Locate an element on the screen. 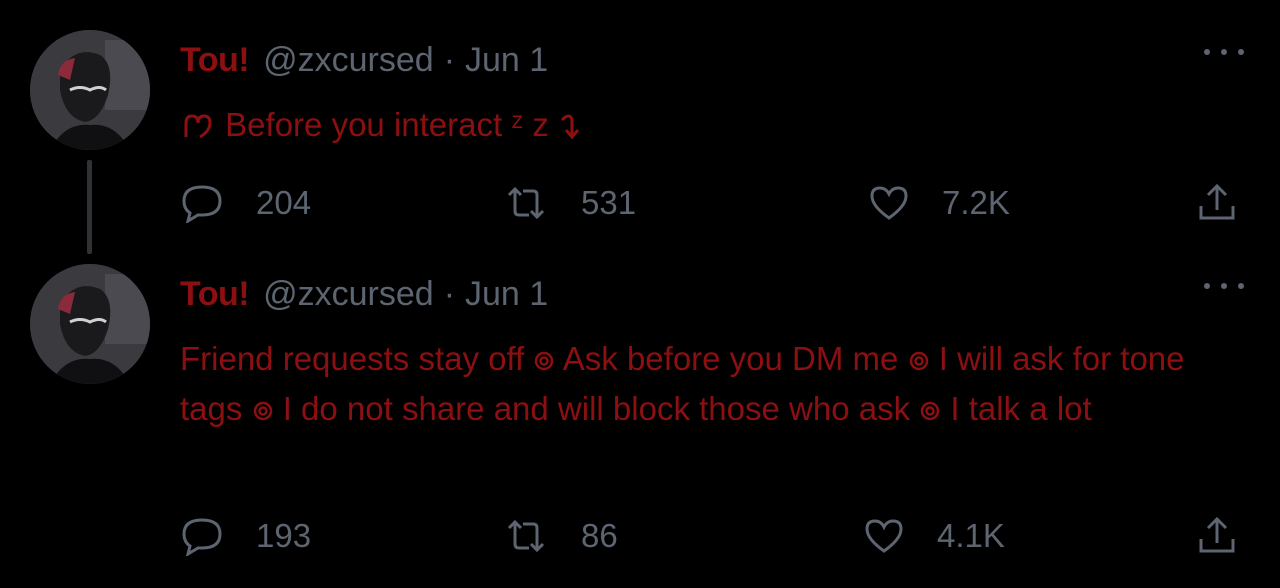 The image size is (1280, 588). text-segment: I will ask for is located at coordinates (1025, 358).